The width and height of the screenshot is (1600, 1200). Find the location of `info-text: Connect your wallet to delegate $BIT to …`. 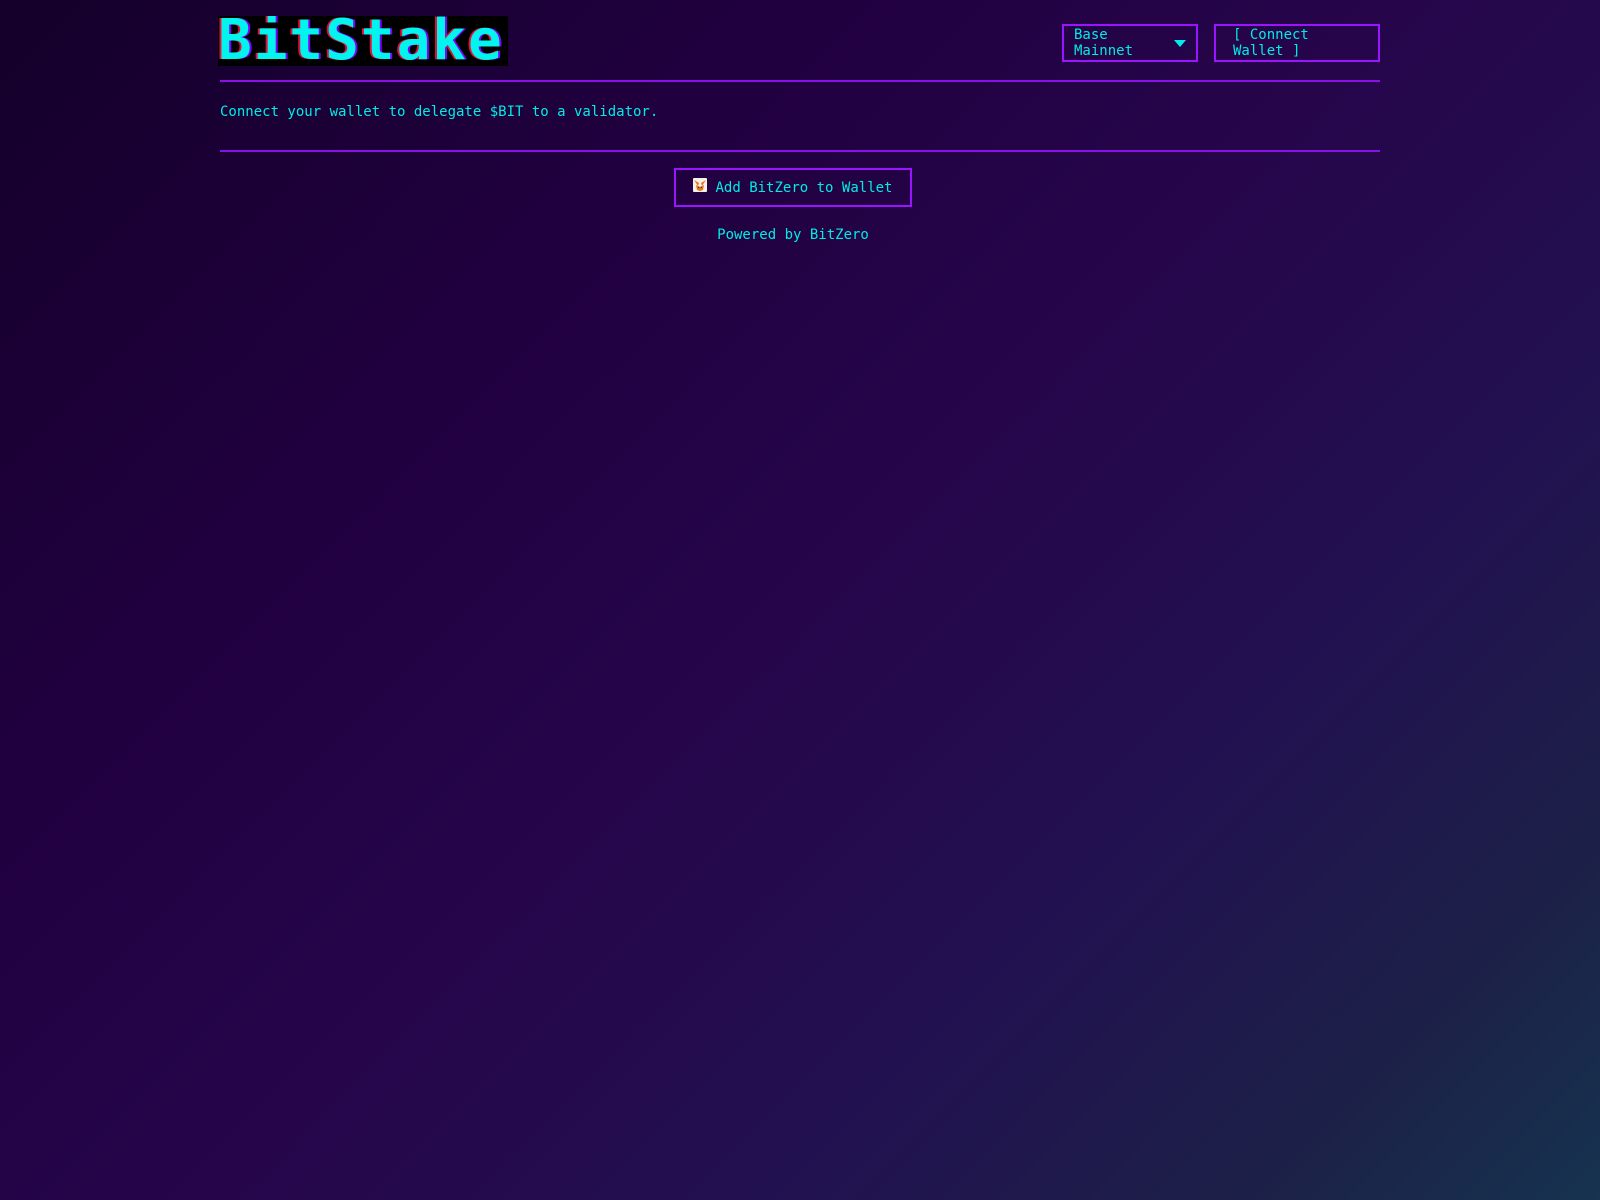

info-text: Connect your wallet to delegate $BIT to … is located at coordinates (439, 112).